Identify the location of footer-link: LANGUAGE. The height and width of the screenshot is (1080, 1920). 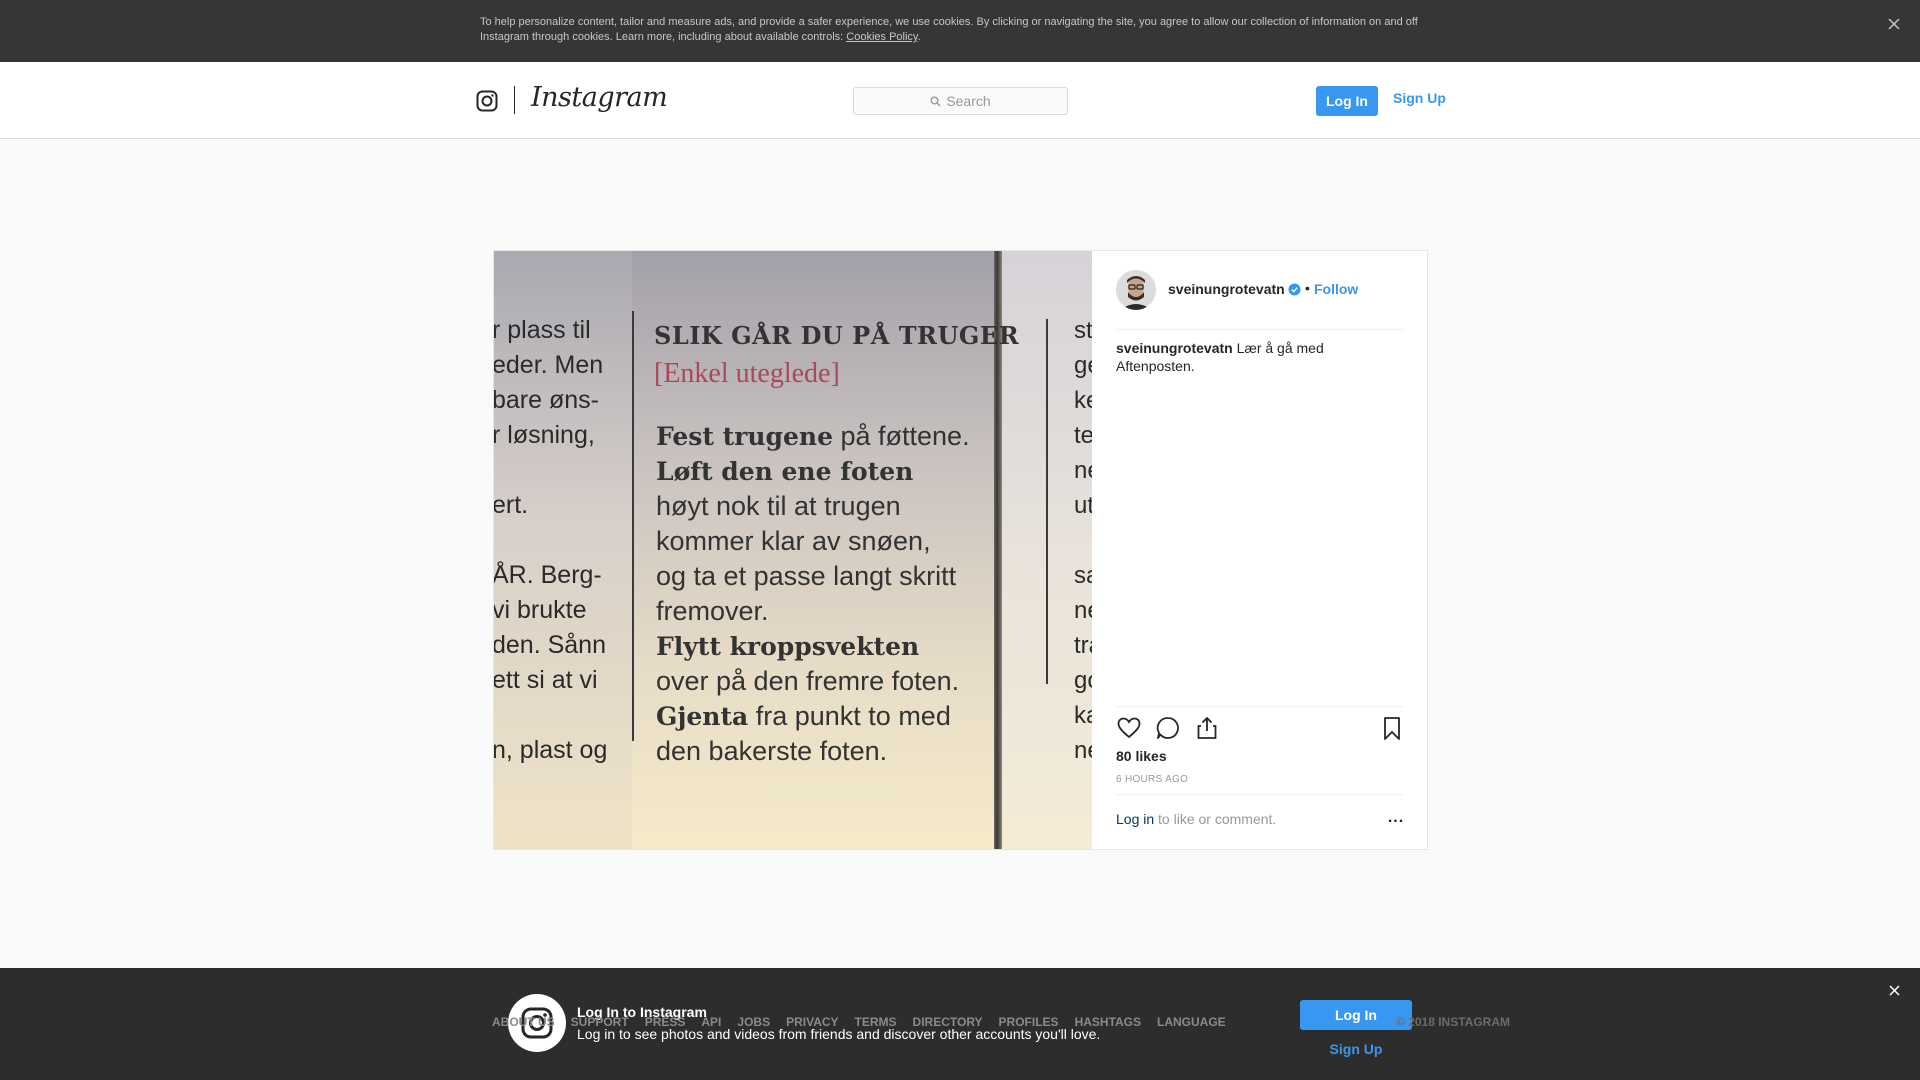
(1191, 1022).